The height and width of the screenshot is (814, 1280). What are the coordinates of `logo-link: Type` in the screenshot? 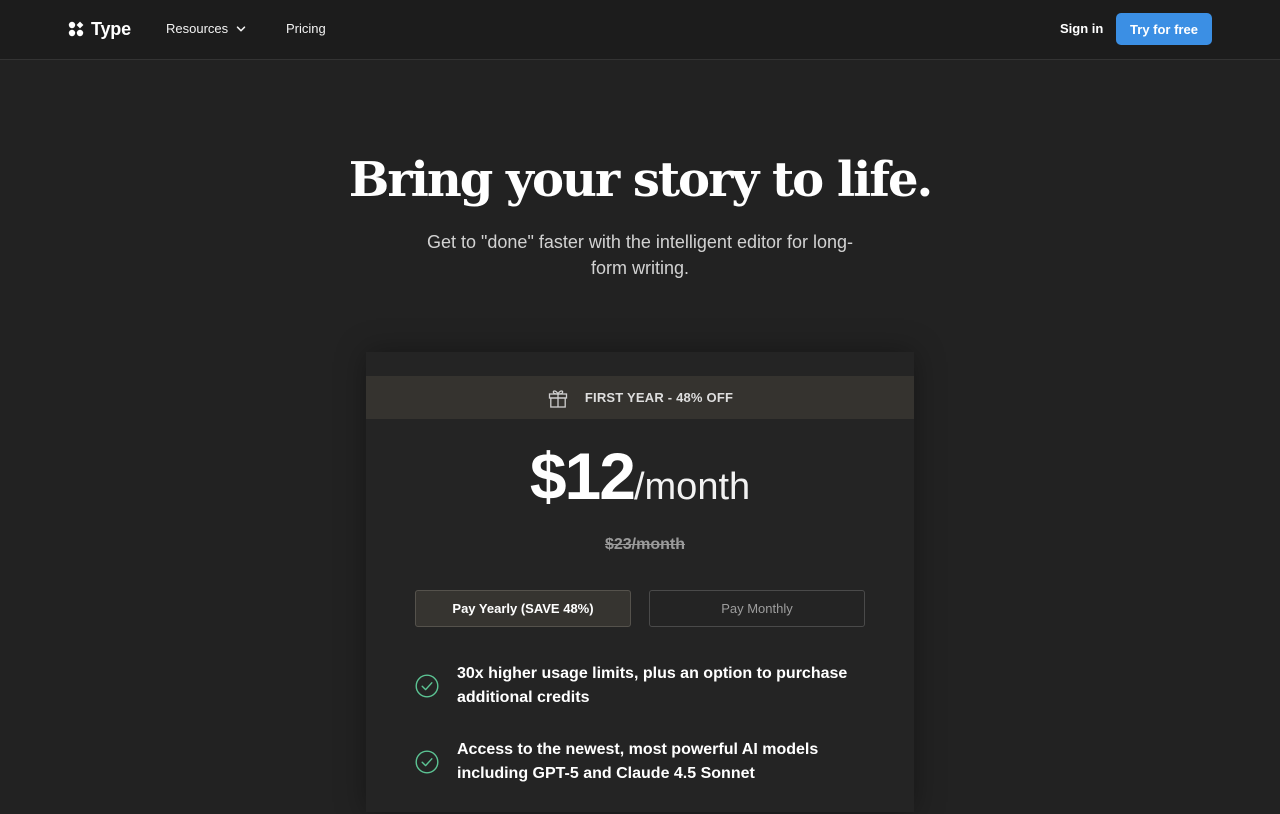 It's located at (99, 29).